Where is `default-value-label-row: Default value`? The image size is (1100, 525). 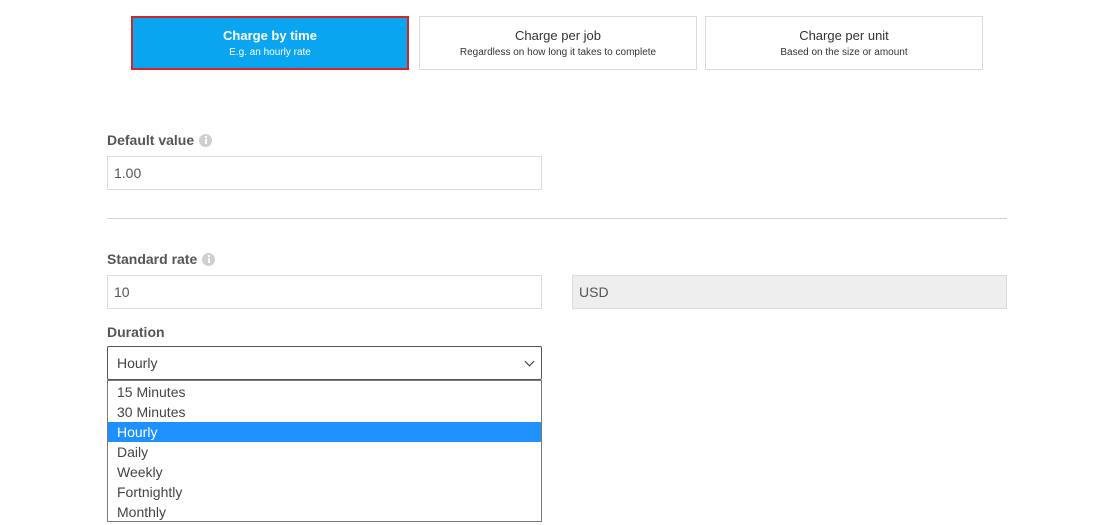 default-value-label-row: Default value is located at coordinates (160, 140).